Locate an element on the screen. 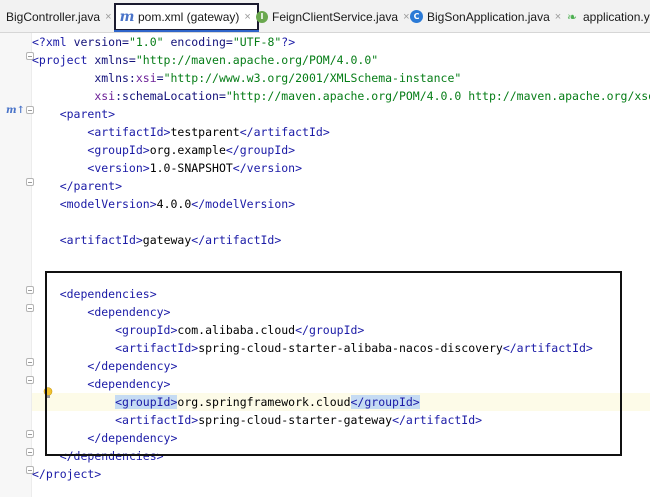 The image size is (650, 497). tab-bigcontroller: BigController.java × is located at coordinates (59, 16).